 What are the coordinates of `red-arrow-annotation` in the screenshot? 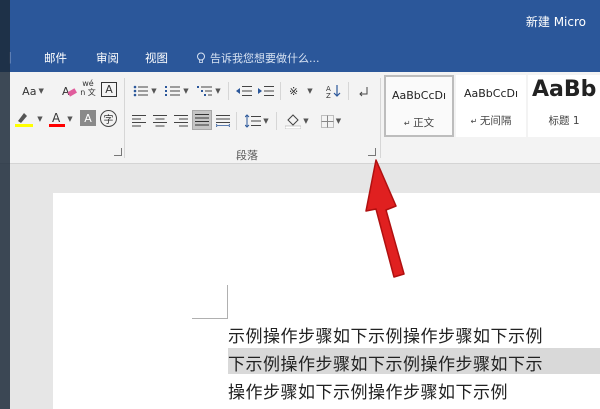 It's located at (385, 218).